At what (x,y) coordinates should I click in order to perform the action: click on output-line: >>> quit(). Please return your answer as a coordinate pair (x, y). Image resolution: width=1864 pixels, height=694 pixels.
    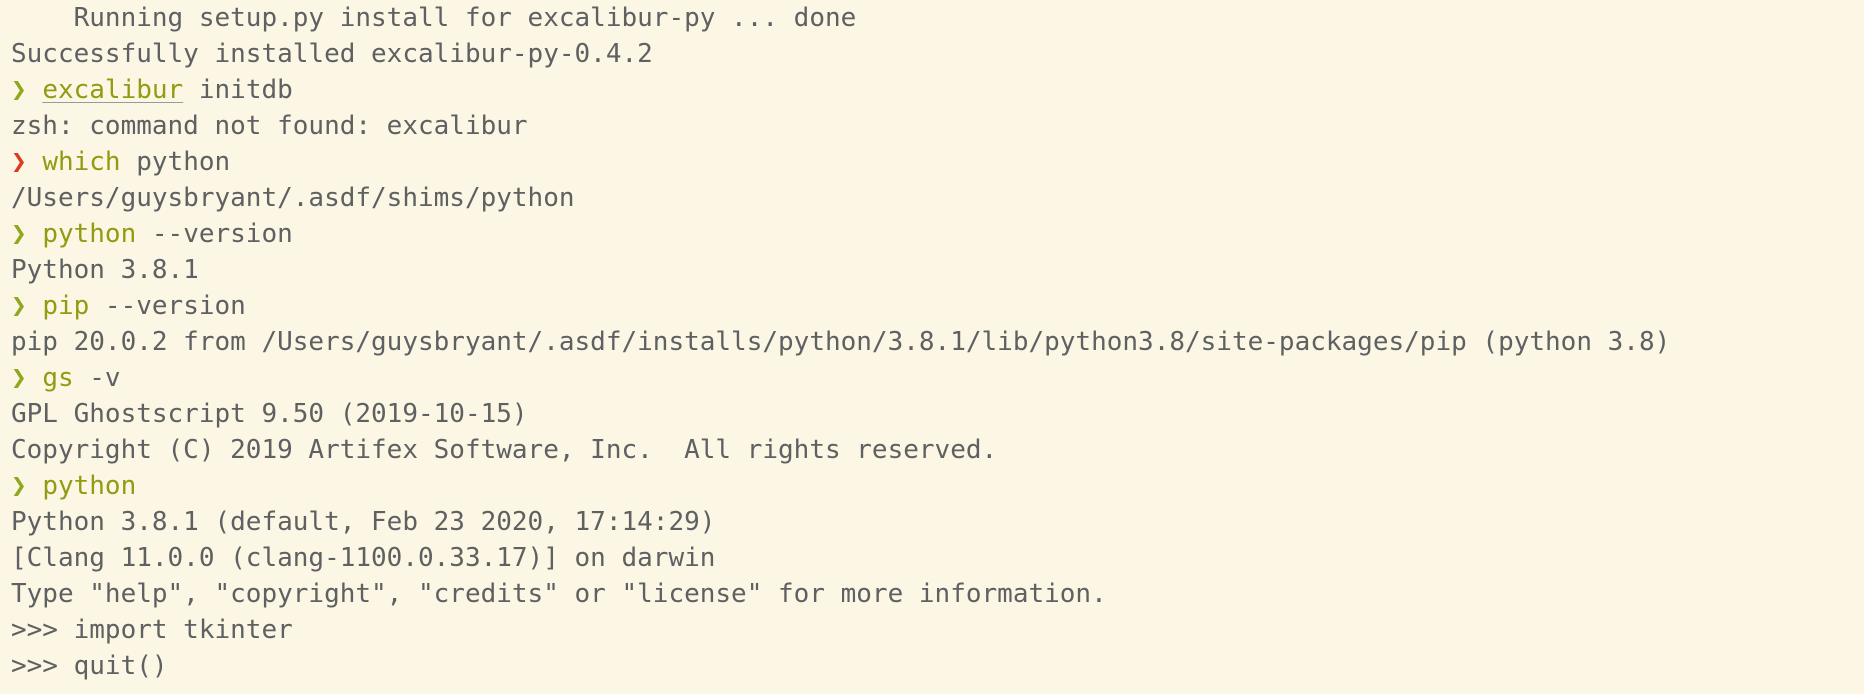
    Looking at the image, I should click on (89, 666).